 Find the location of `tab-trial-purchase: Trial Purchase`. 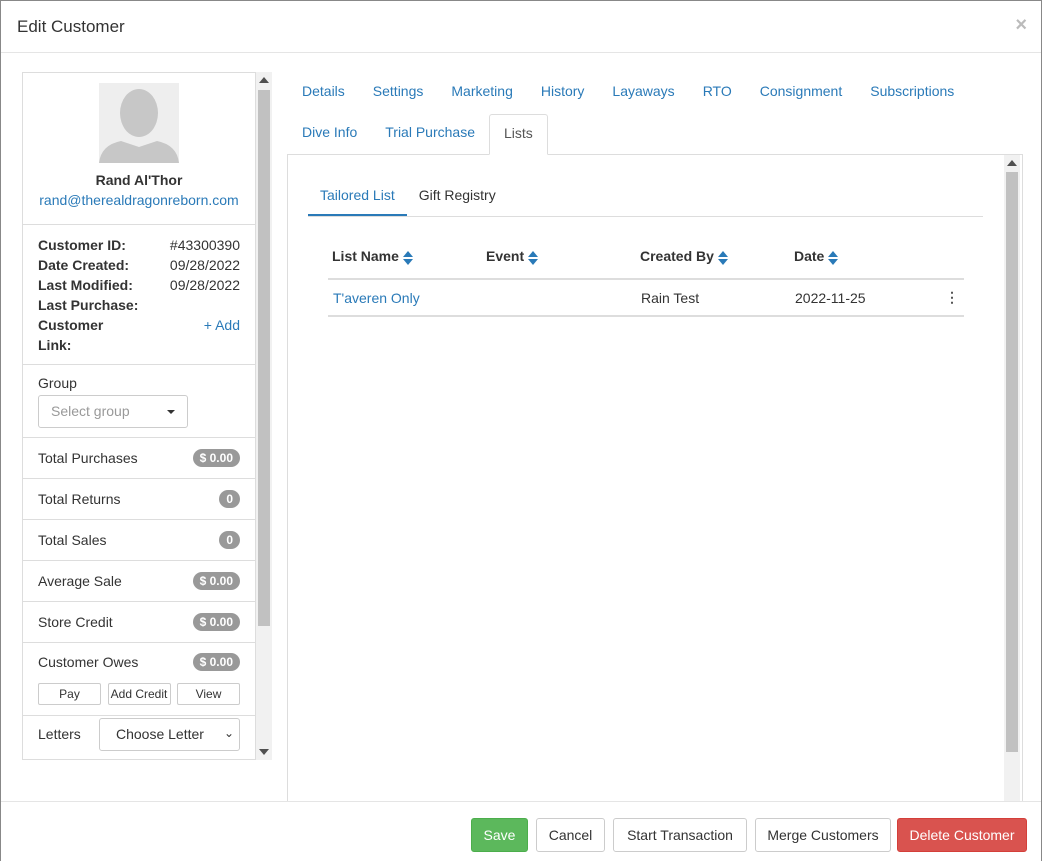

tab-trial-purchase: Trial Purchase is located at coordinates (430, 134).